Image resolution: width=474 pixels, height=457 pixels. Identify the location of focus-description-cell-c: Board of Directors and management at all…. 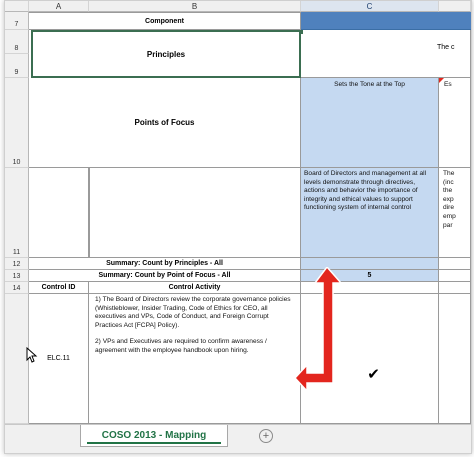
(370, 213).